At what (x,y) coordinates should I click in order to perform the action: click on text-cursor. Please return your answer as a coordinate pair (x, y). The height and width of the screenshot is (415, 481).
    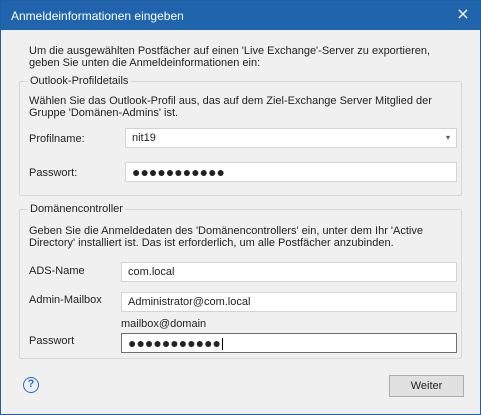
    Looking at the image, I should click on (223, 344).